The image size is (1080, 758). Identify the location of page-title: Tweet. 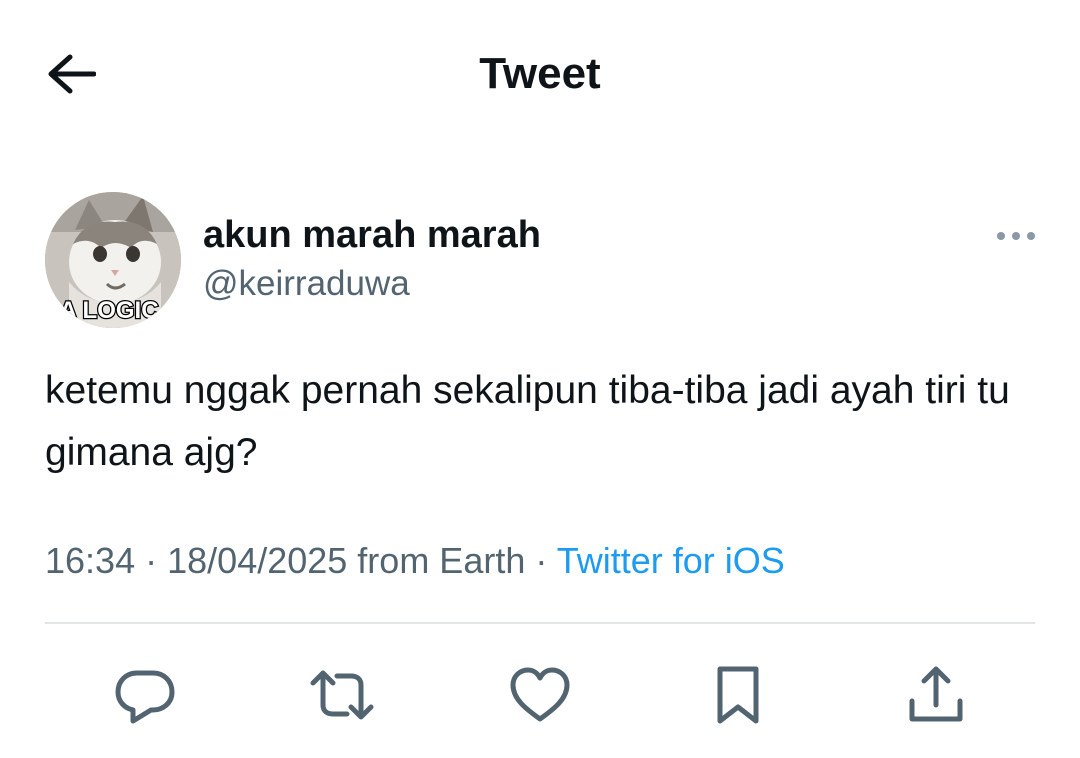
(540, 73).